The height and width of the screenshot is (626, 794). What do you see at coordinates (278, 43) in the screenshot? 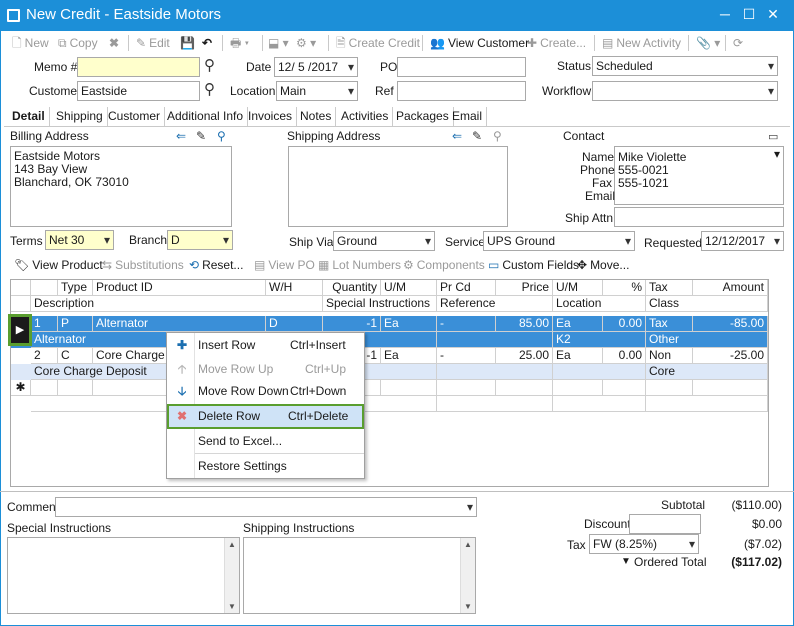
I see `export-icon: ⬓ ▾` at bounding box center [278, 43].